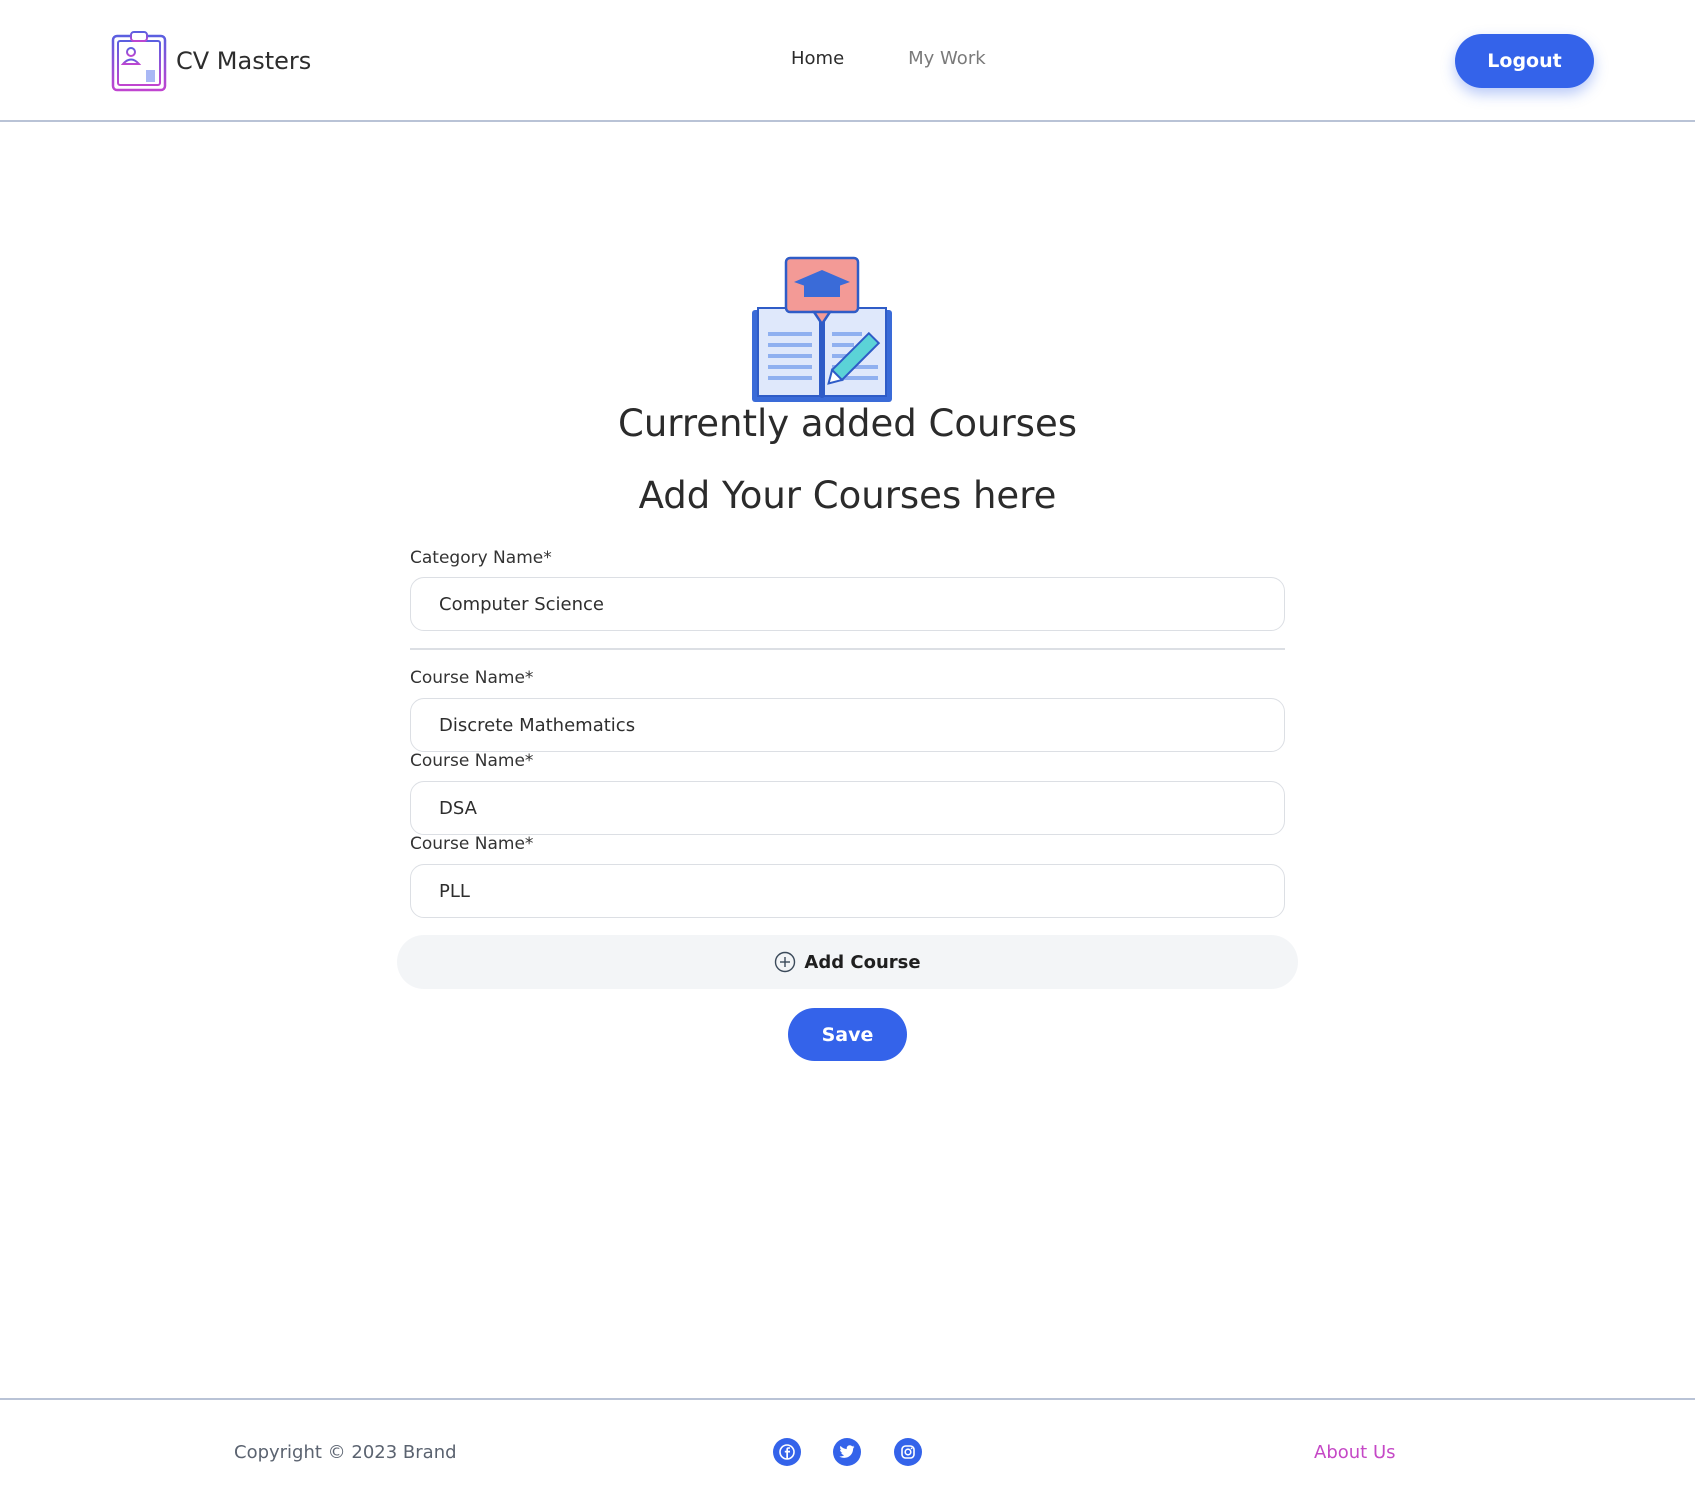 This screenshot has height=1501, width=1695. Describe the element at coordinates (847, 495) in the screenshot. I see `page-subtitle: Add Your Courses here` at that location.